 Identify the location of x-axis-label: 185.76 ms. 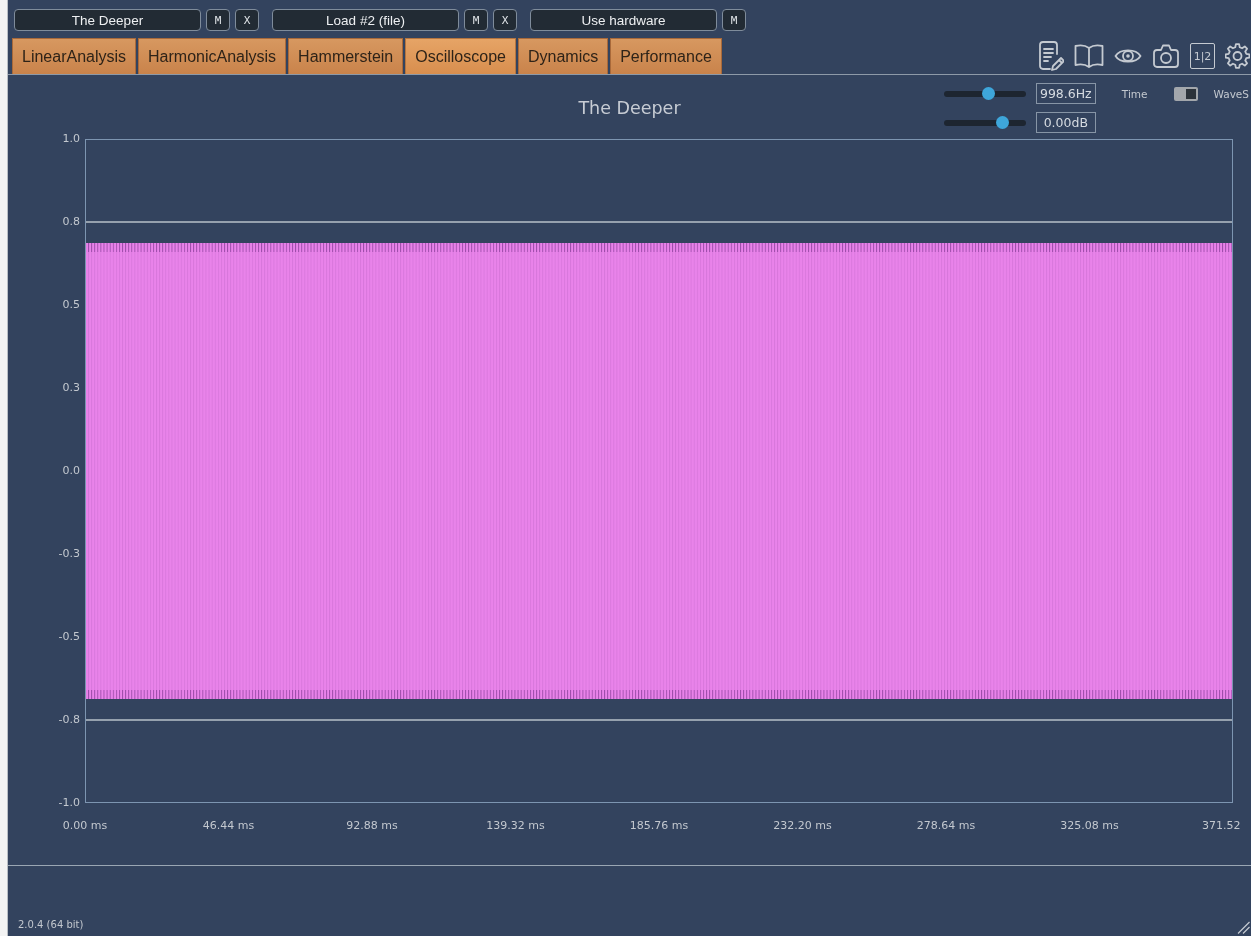
(659, 826).